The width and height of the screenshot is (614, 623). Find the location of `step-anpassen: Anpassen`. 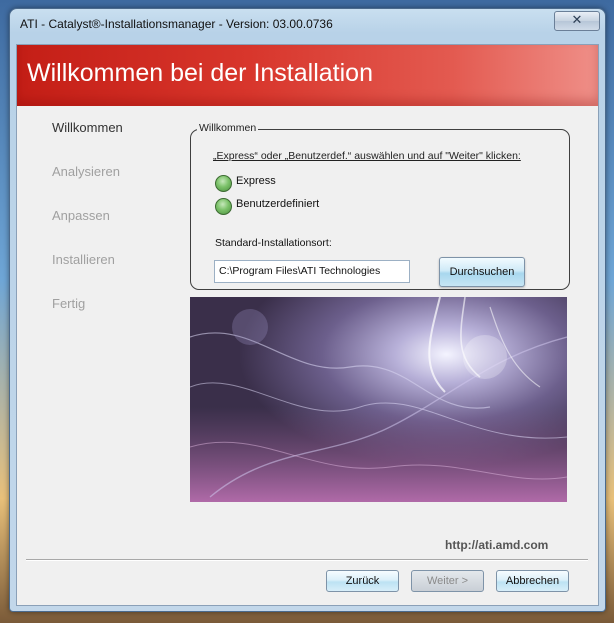

step-anpassen: Anpassen is located at coordinates (81, 215).